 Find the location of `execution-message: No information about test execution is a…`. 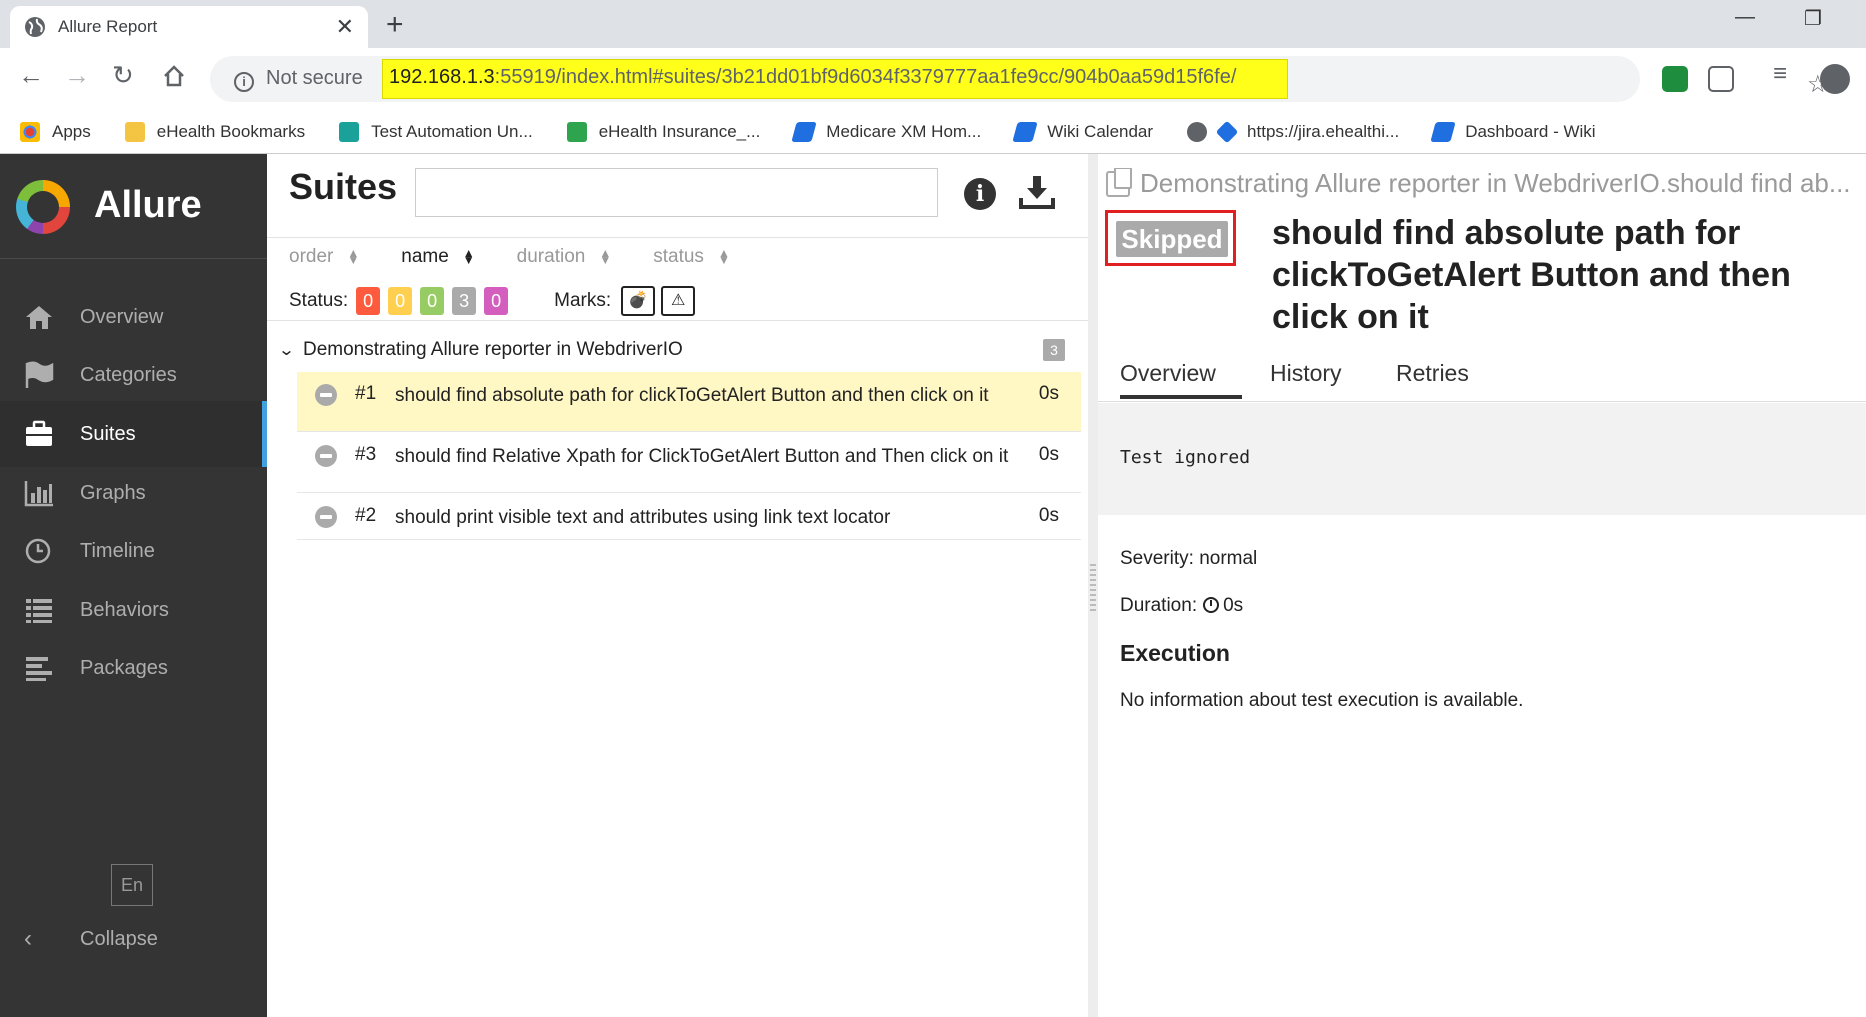

execution-message: No information about test execution is a… is located at coordinates (1322, 700).